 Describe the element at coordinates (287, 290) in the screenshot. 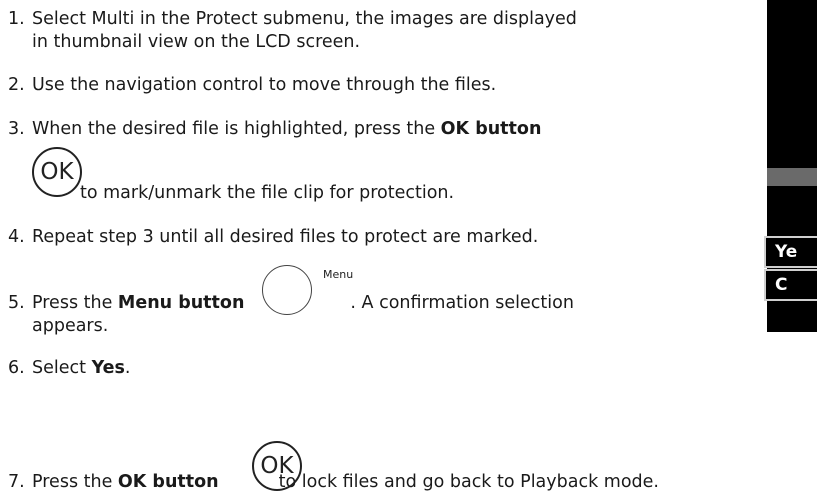

I see `menu-button-icon` at that location.